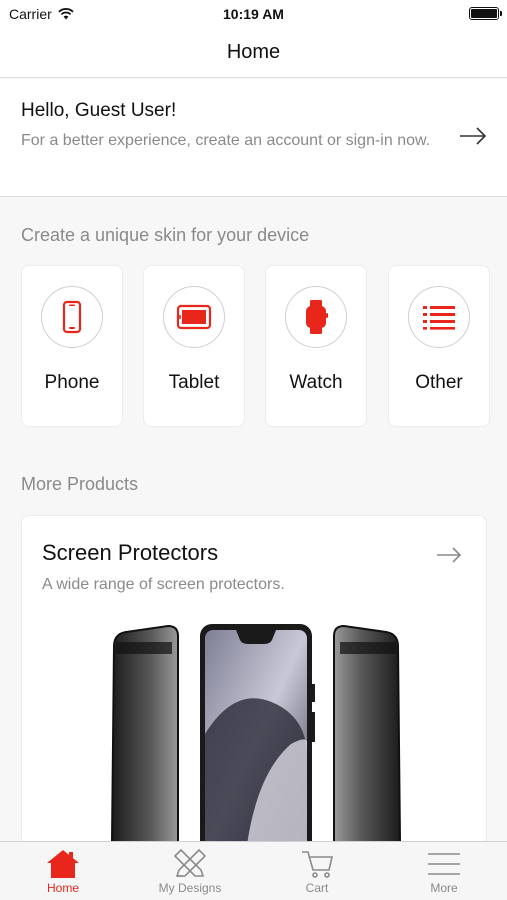 This screenshot has width=507, height=900. I want to click on page-title: Home, so click(253, 52).